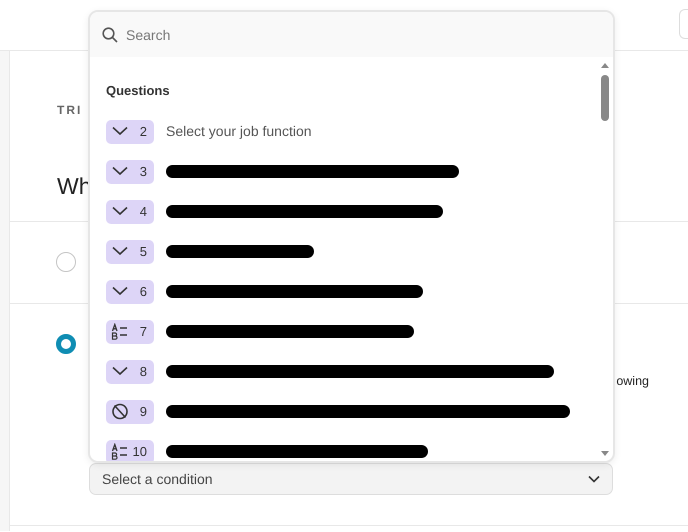 The height and width of the screenshot is (532, 688). Describe the element at coordinates (351, 479) in the screenshot. I see `condition-select: Select a condition` at that location.